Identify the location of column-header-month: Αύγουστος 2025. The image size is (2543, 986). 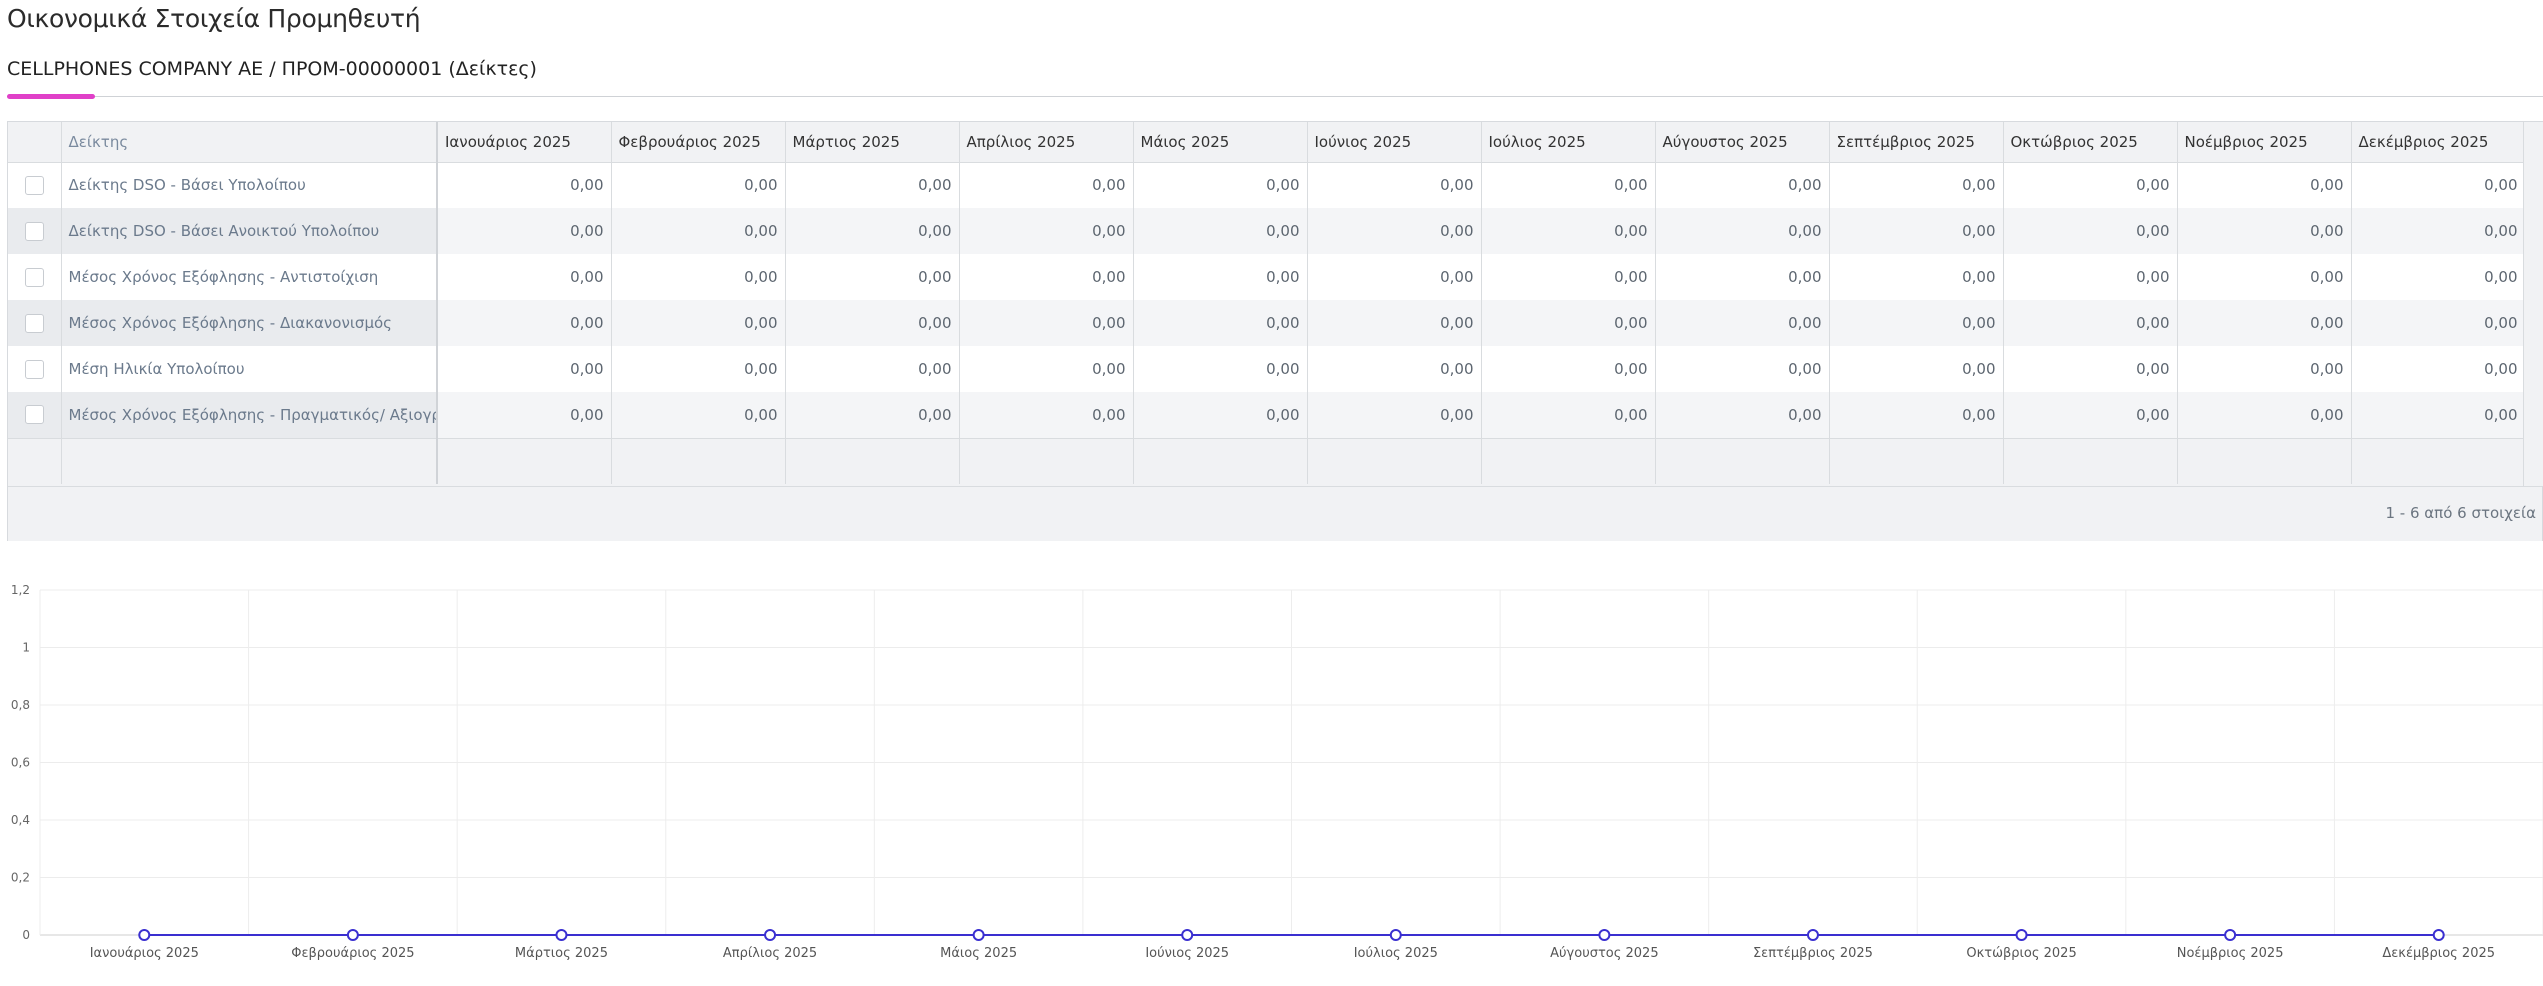
(1742, 142).